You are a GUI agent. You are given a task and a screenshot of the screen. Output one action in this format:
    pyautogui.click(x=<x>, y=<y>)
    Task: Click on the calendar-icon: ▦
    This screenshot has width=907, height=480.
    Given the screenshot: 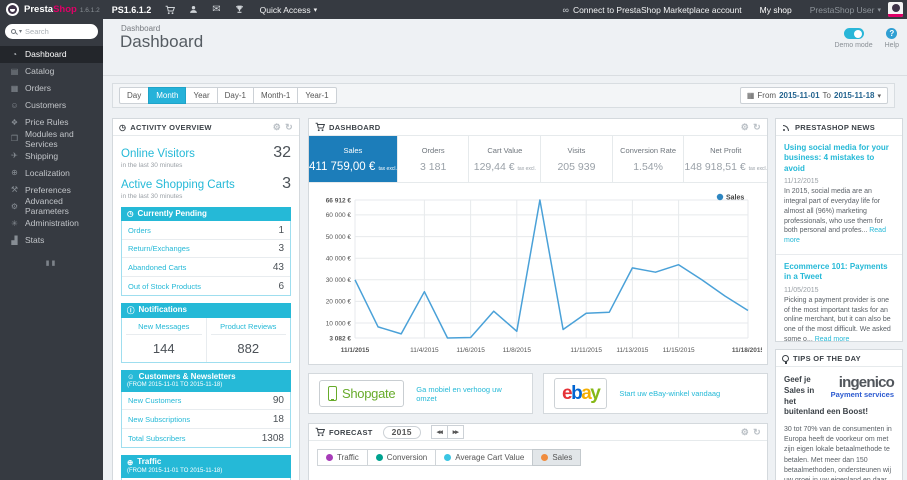 What is the action you would take?
    pyautogui.click(x=750, y=95)
    